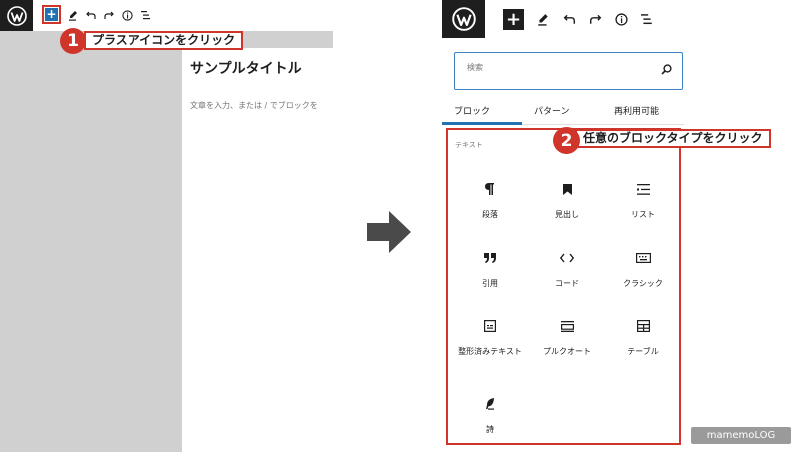 This screenshot has height=452, width=801. I want to click on verse-icon, so click(490, 404).